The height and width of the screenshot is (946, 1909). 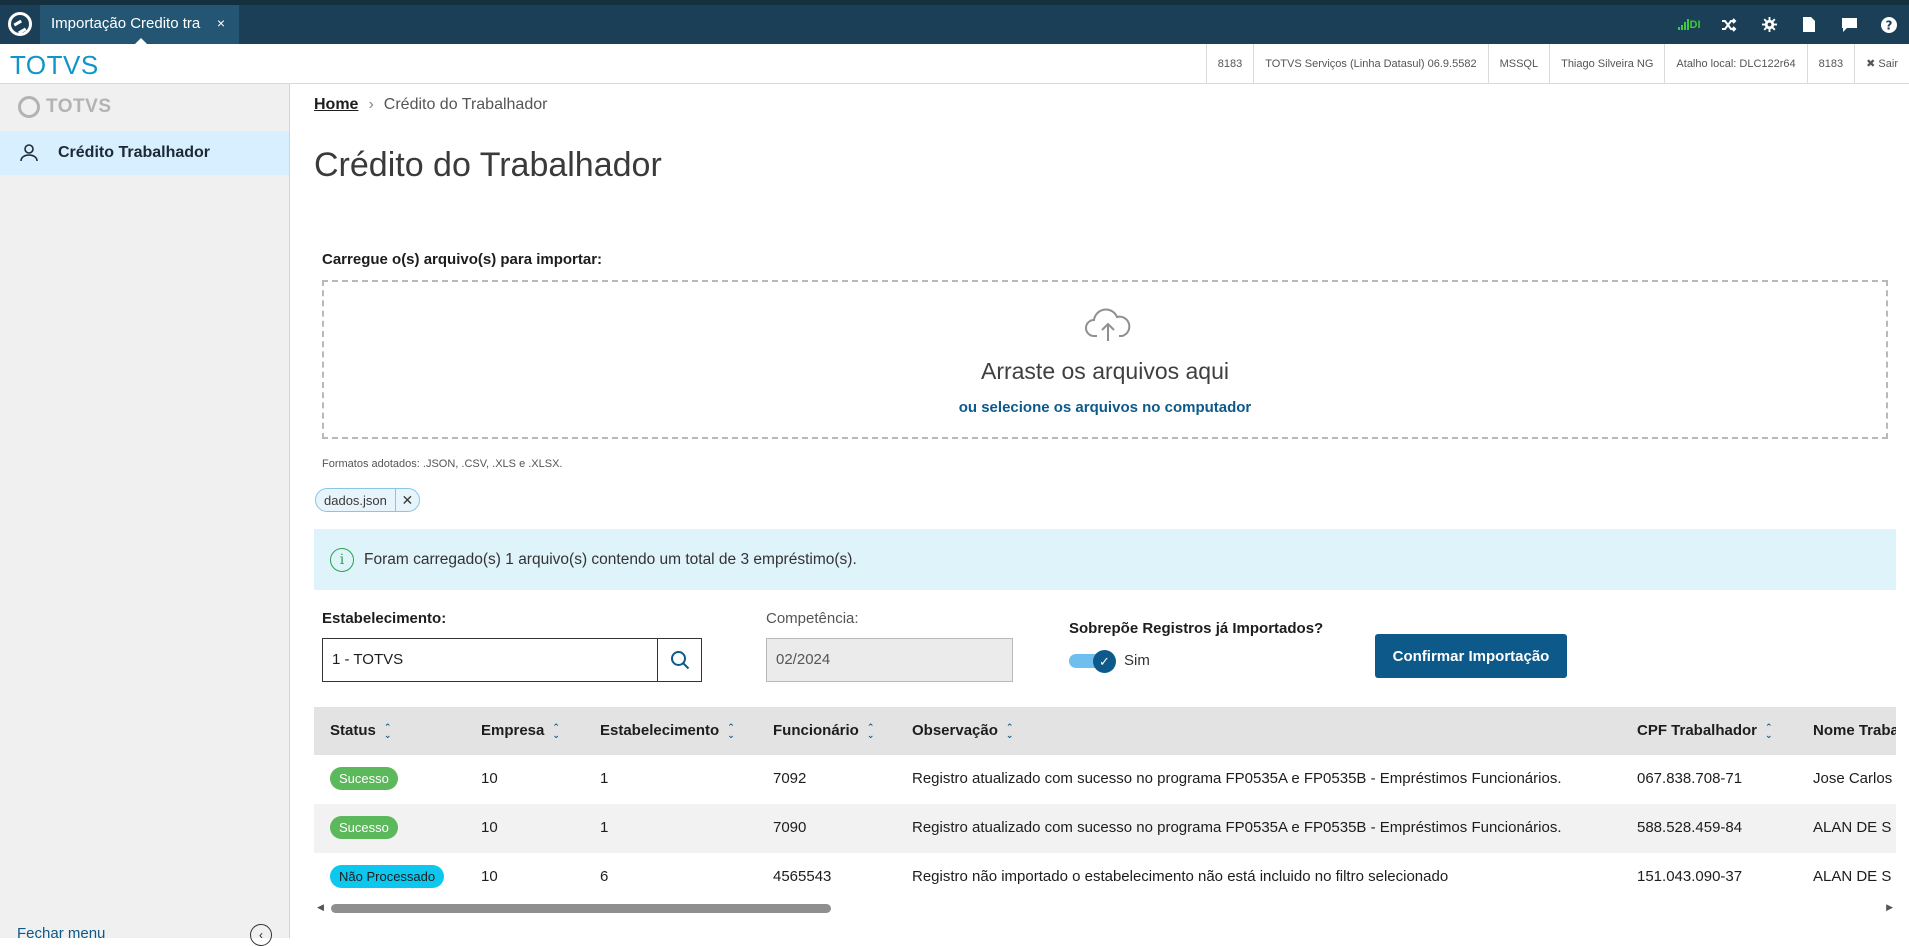 I want to click on file-chip-label: dados.json, so click(x=355, y=500).